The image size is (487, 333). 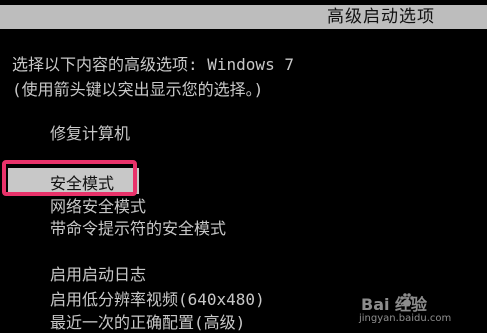 What do you see at coordinates (138, 229) in the screenshot?
I see `option-safe-mode-command-prompt: 带命令提示符的安全模式` at bounding box center [138, 229].